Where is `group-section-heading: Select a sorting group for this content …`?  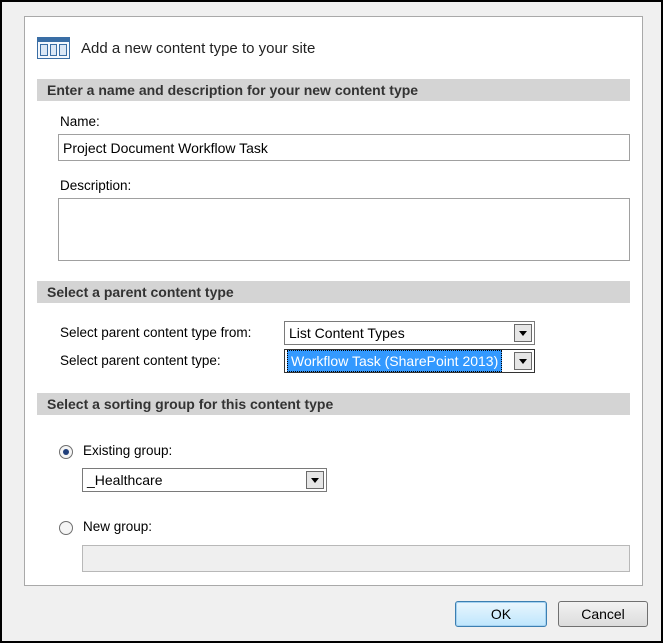
group-section-heading: Select a sorting group for this content … is located at coordinates (333, 404).